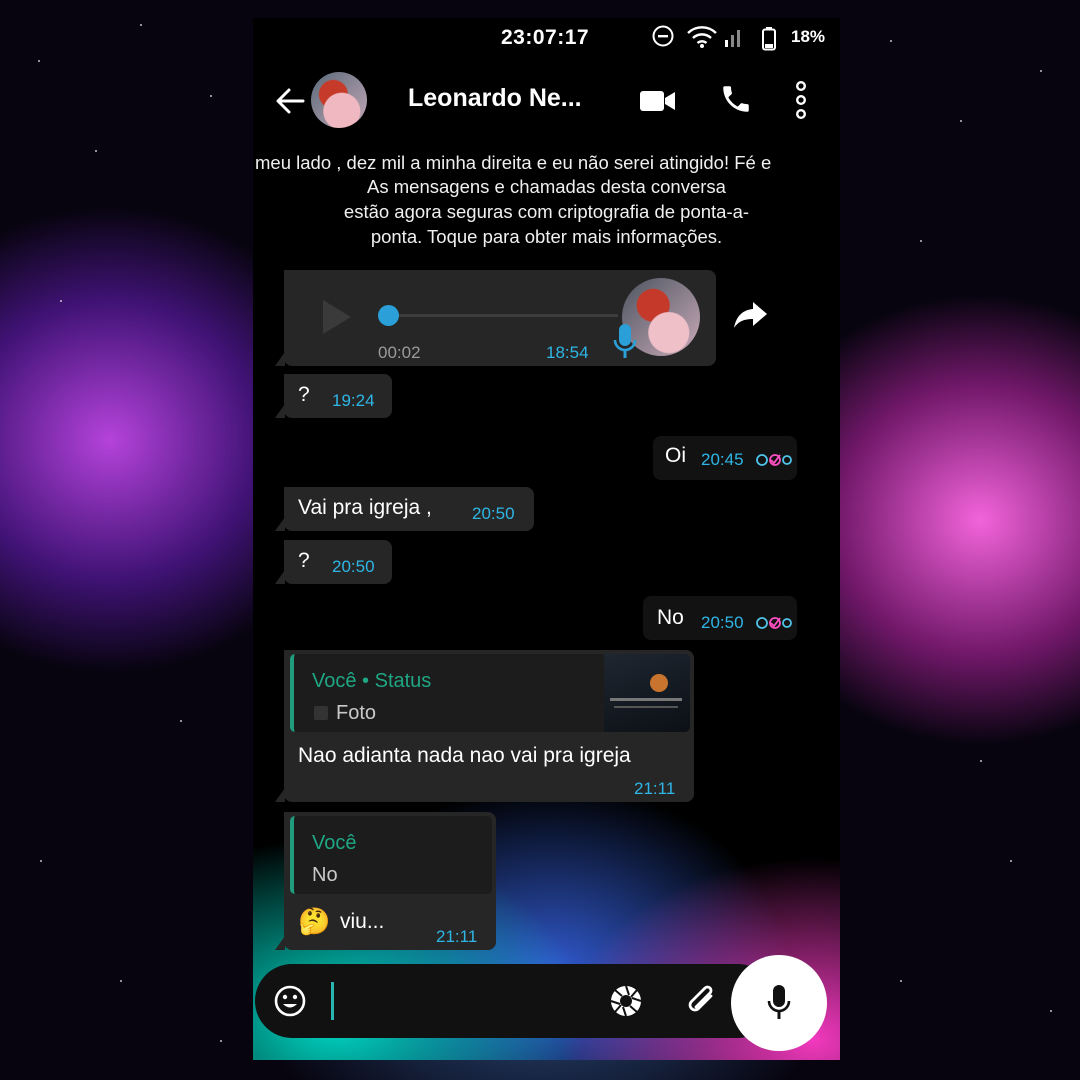 This screenshot has width=1080, height=1080. I want to click on text-cursor, so click(332, 1001).